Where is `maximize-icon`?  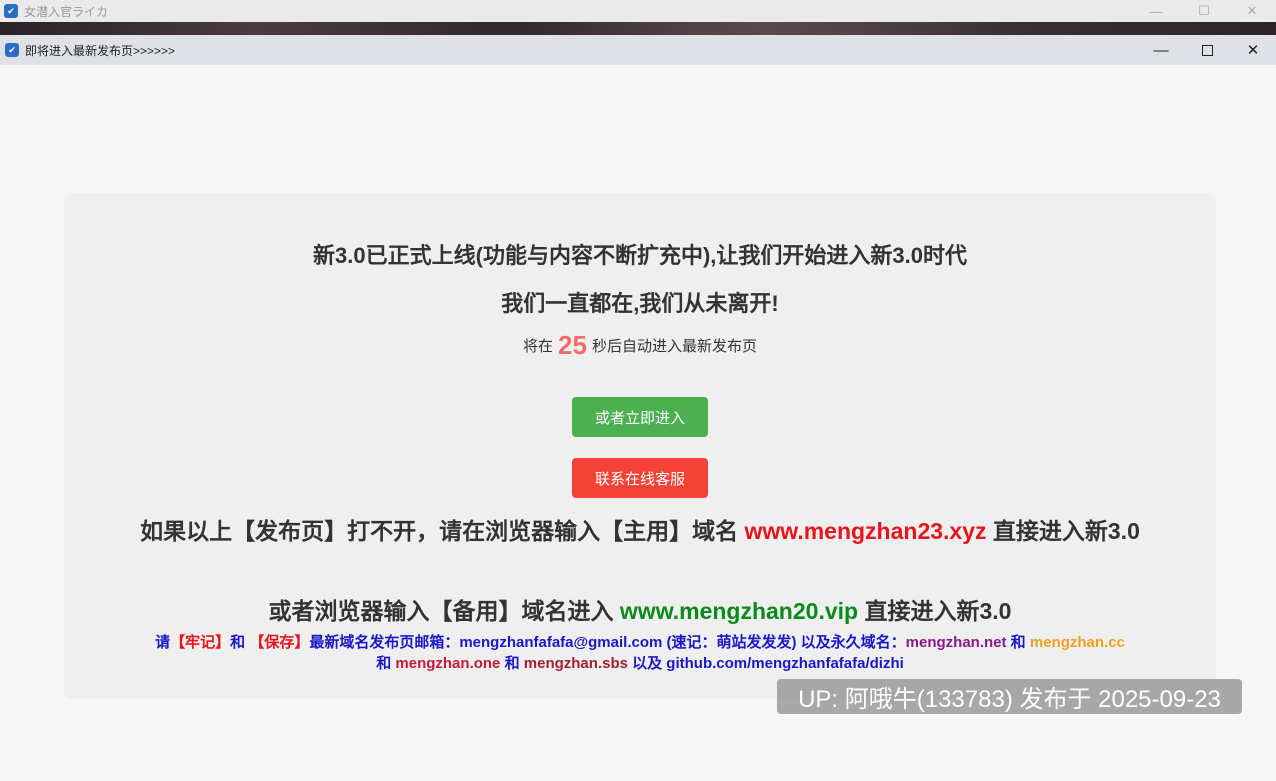
maximize-icon is located at coordinates (1207, 50).